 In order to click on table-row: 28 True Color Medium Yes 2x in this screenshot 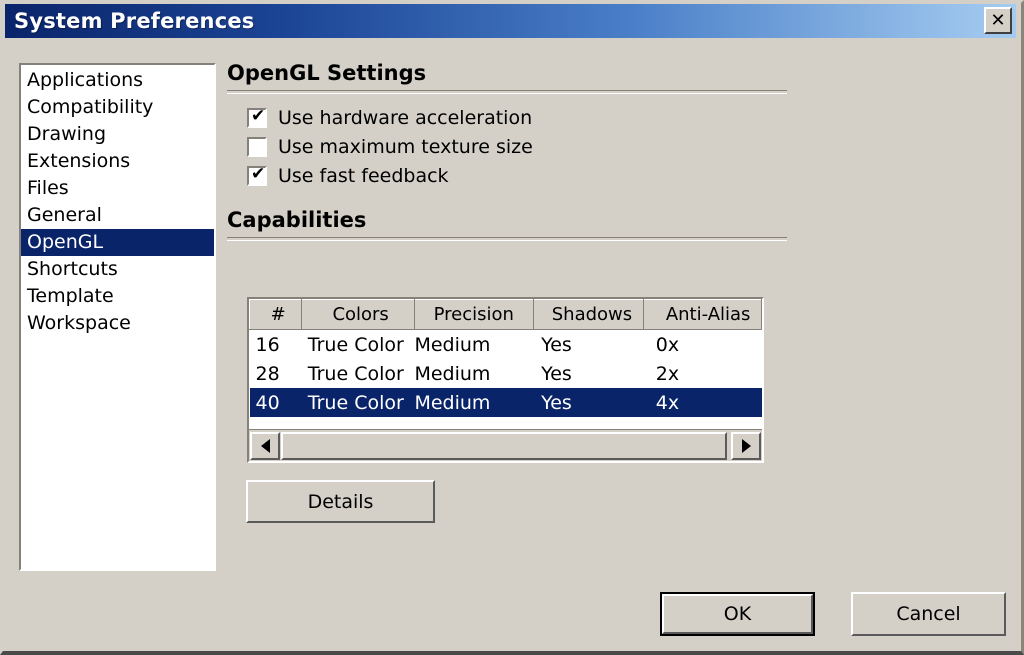, I will do `click(506, 373)`.